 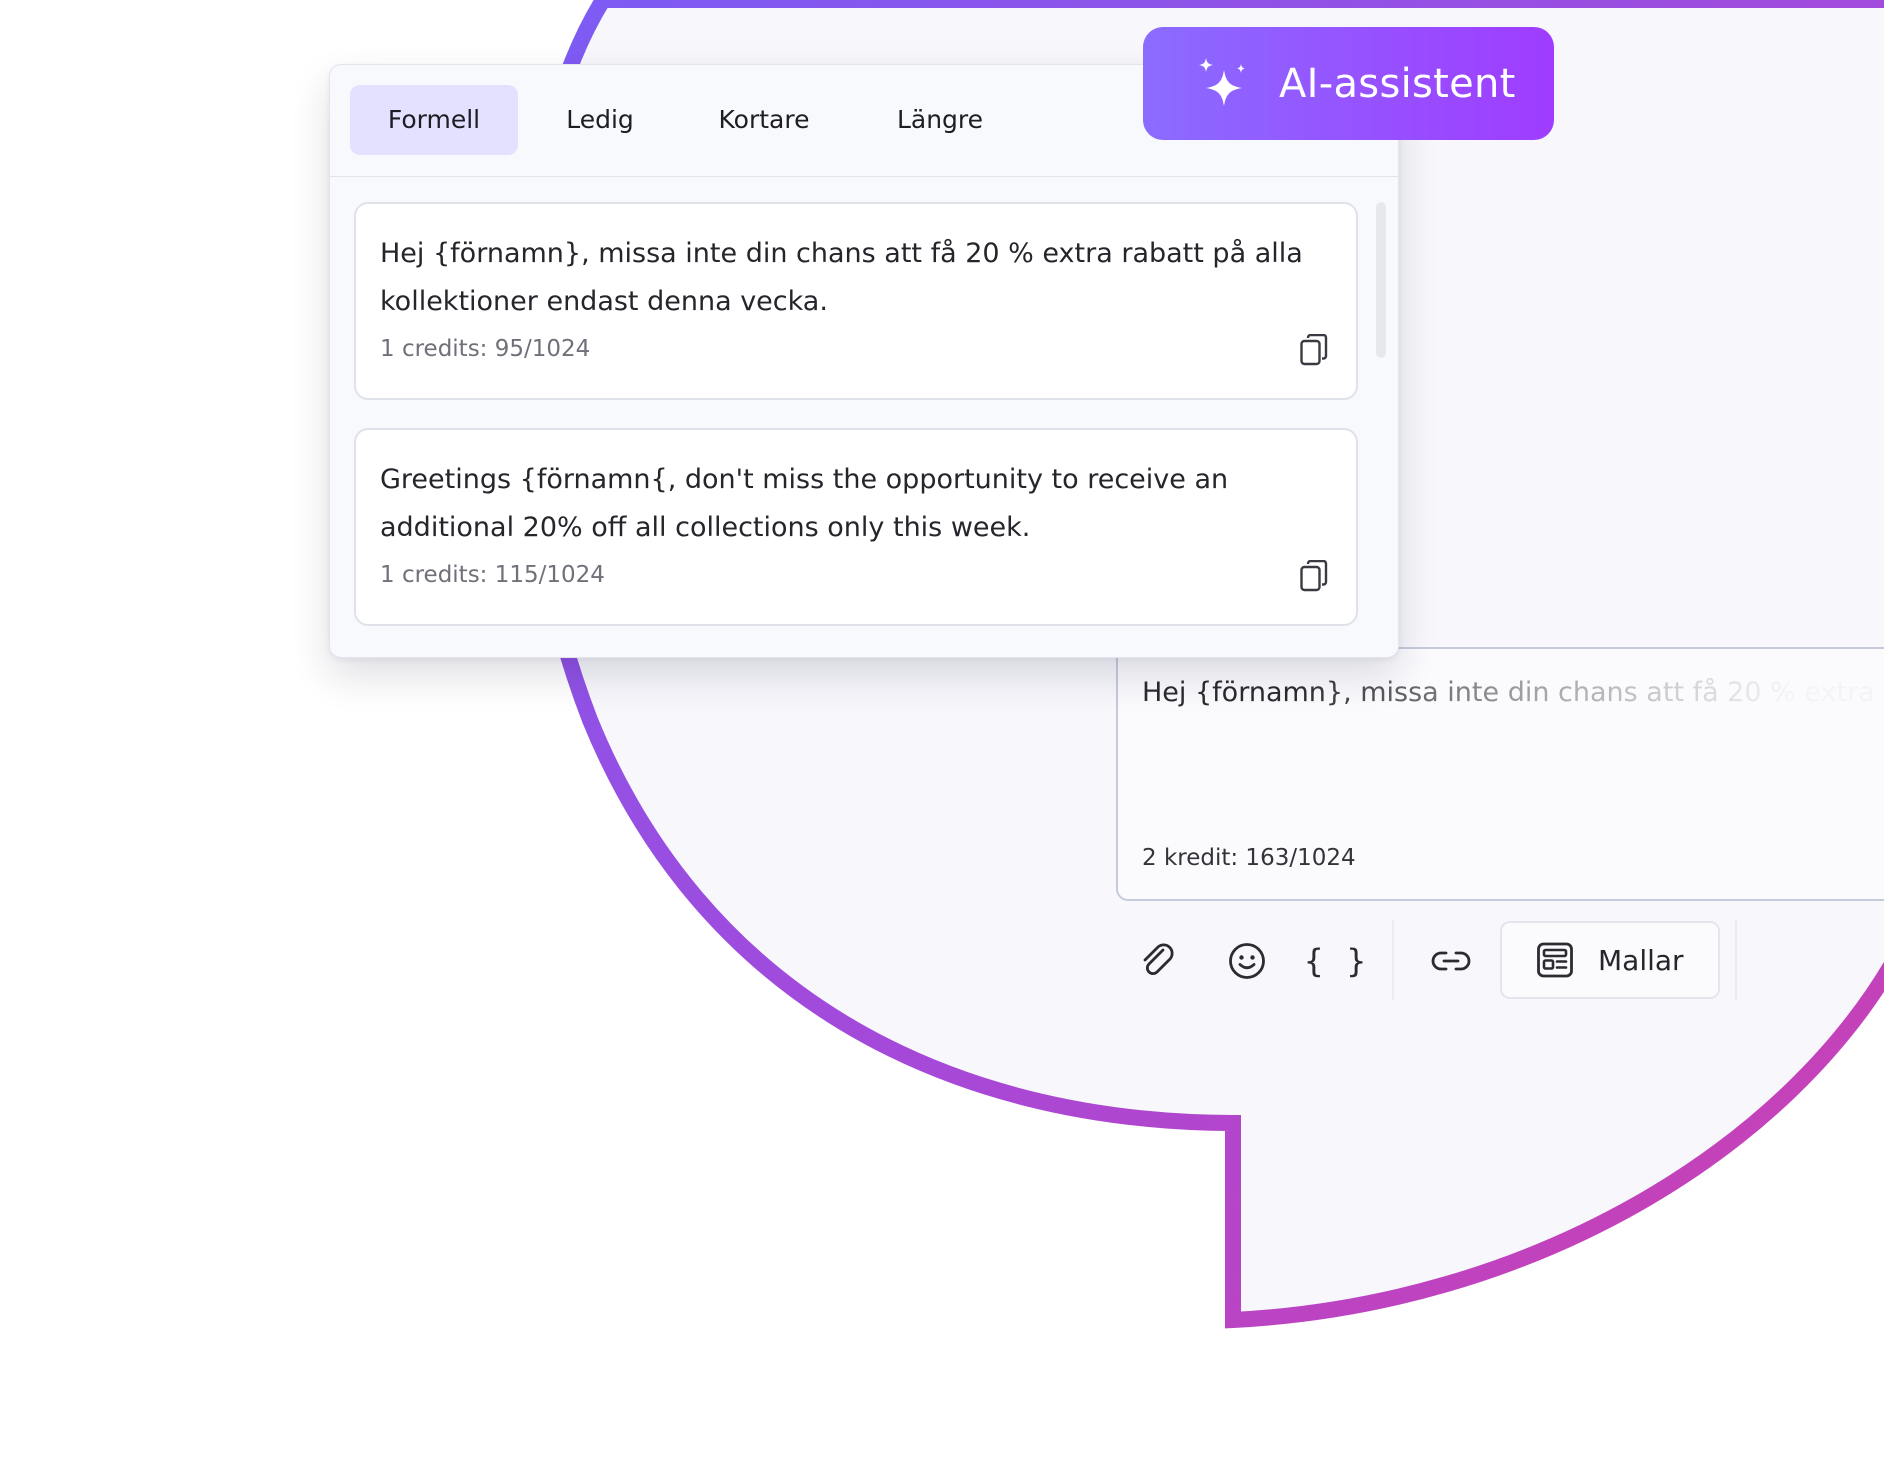 What do you see at coordinates (1222, 81) in the screenshot?
I see `sparkle-icon` at bounding box center [1222, 81].